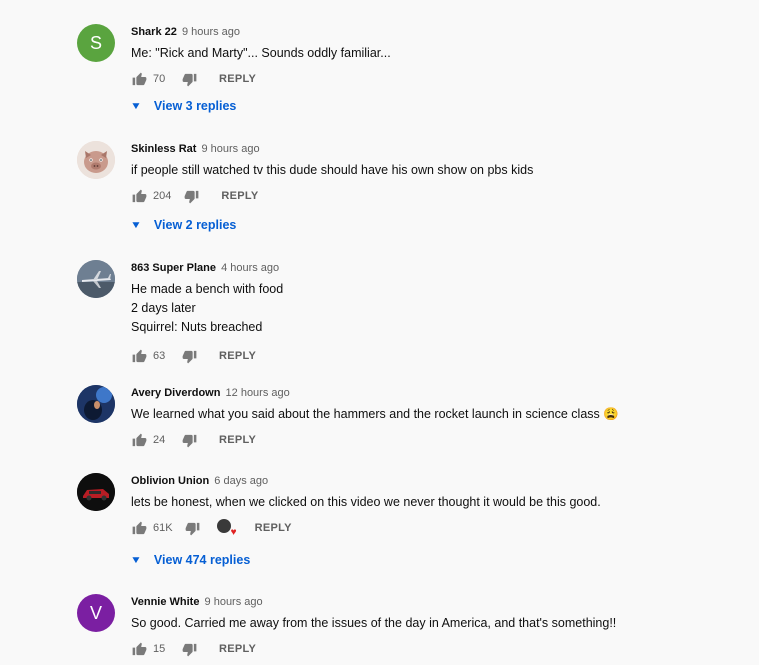  I want to click on view-replies-button: ▼ View 2 replies, so click(183, 225).